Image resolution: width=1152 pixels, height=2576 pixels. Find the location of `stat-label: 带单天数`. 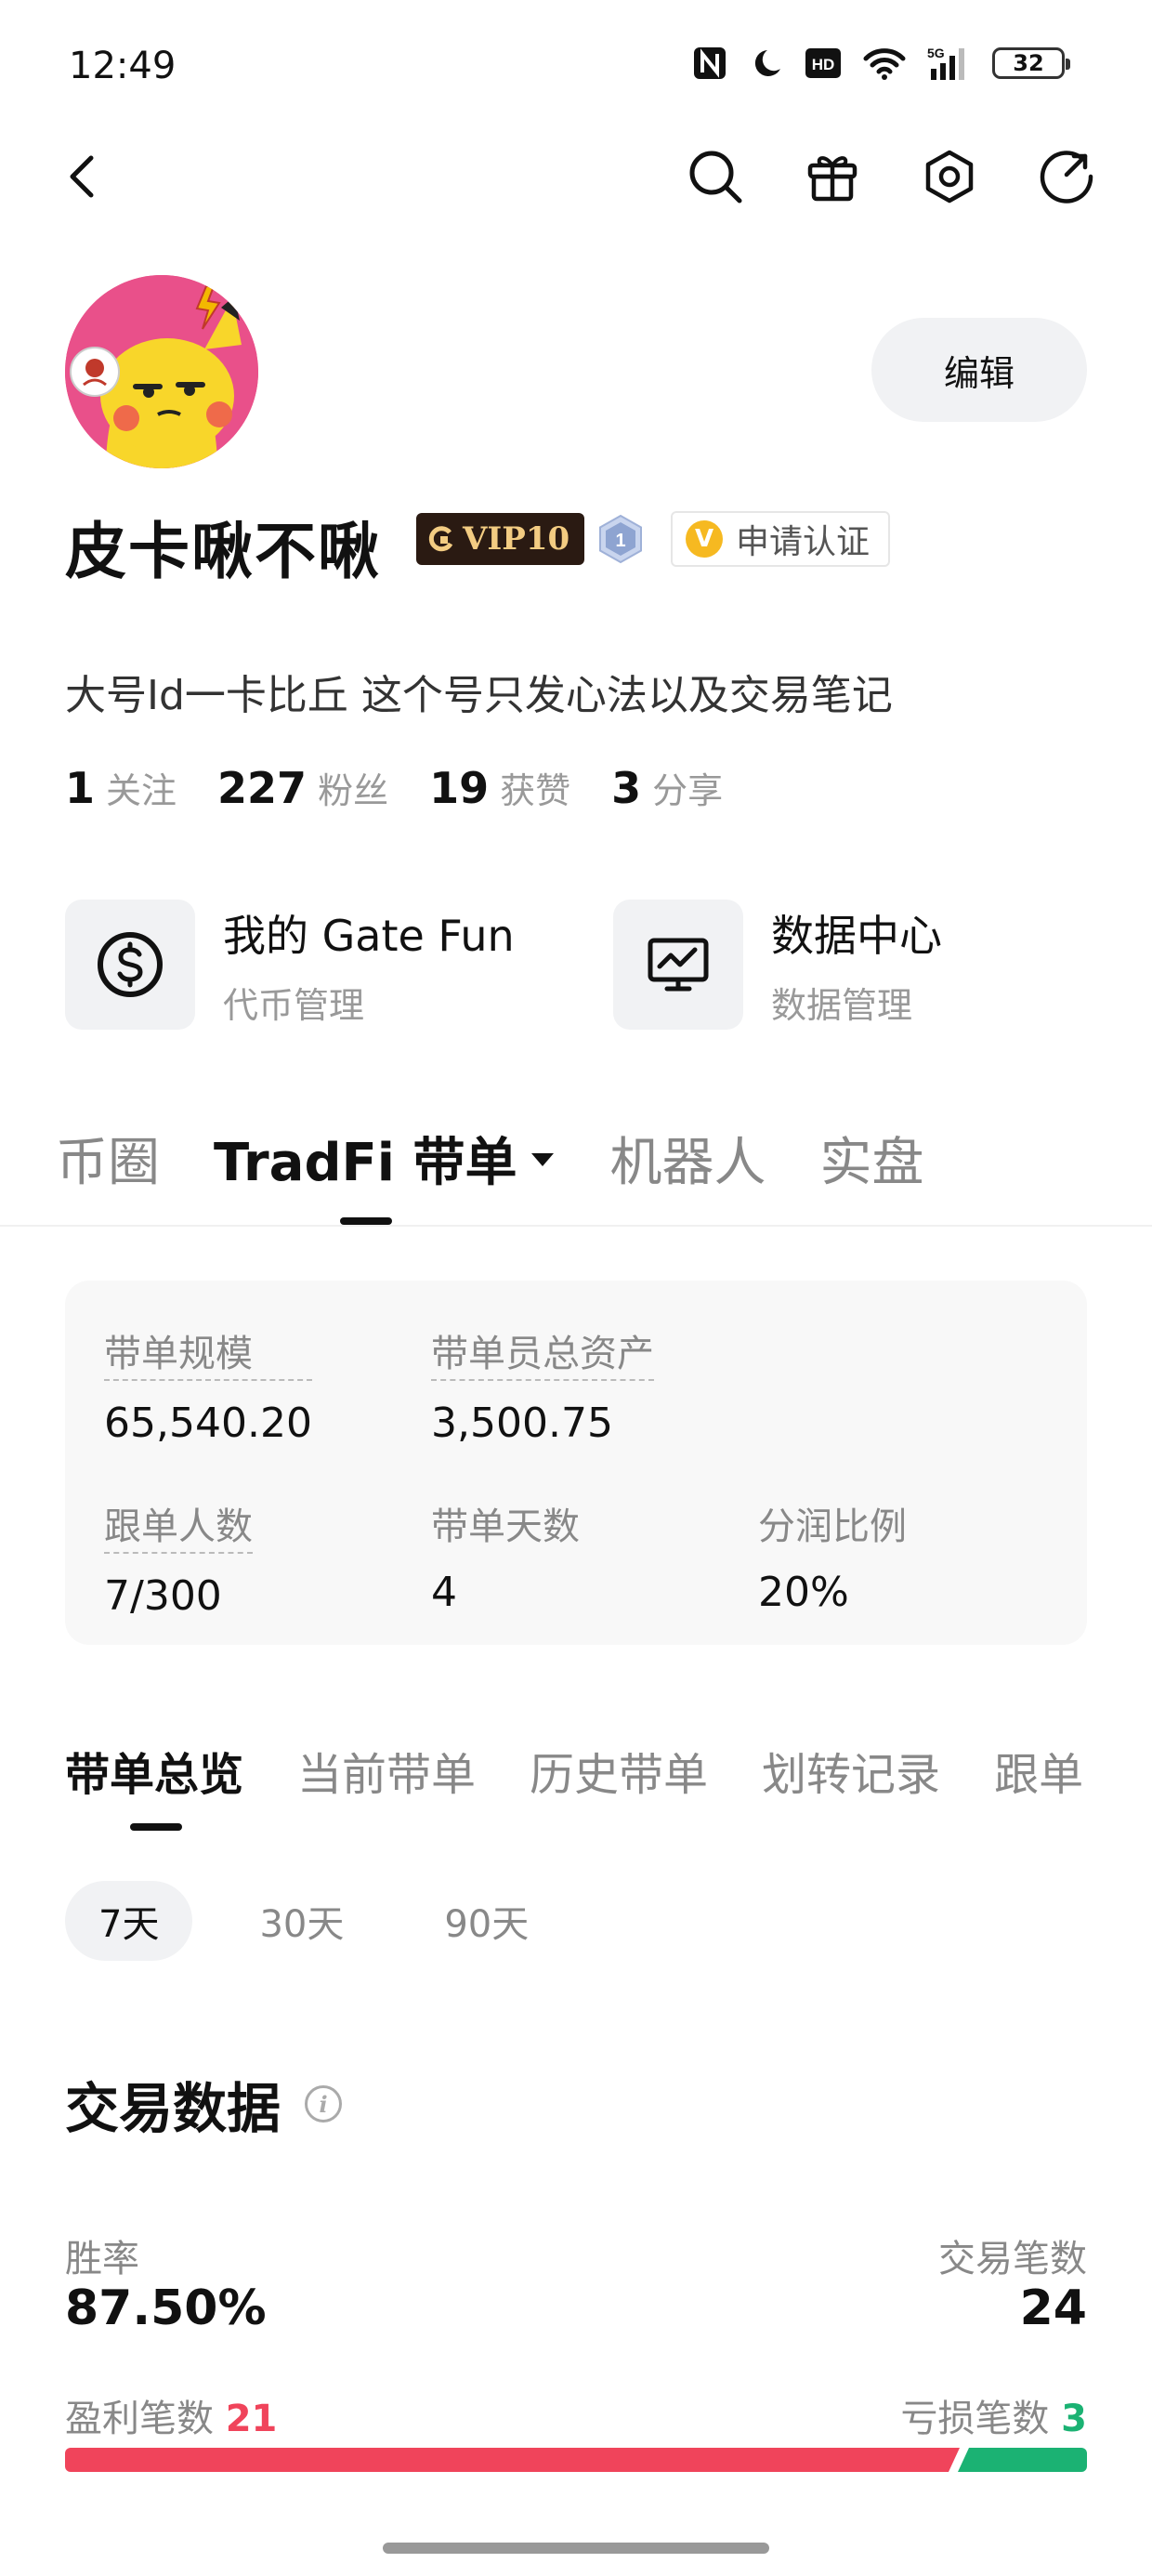

stat-label: 带单天数 is located at coordinates (505, 1526).